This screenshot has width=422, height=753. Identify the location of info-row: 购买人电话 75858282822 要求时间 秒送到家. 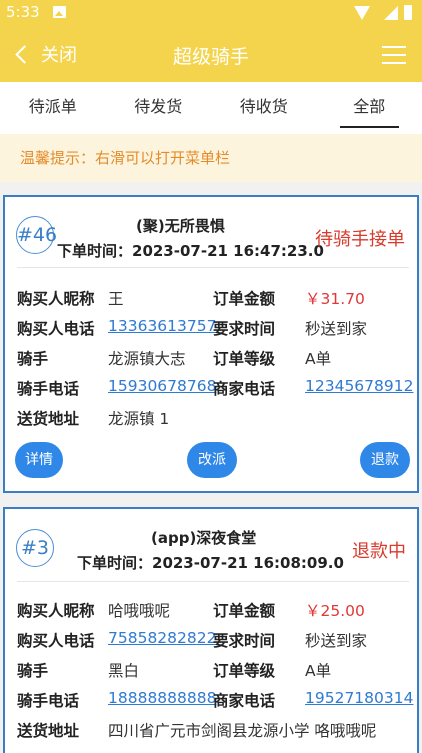
(214, 641).